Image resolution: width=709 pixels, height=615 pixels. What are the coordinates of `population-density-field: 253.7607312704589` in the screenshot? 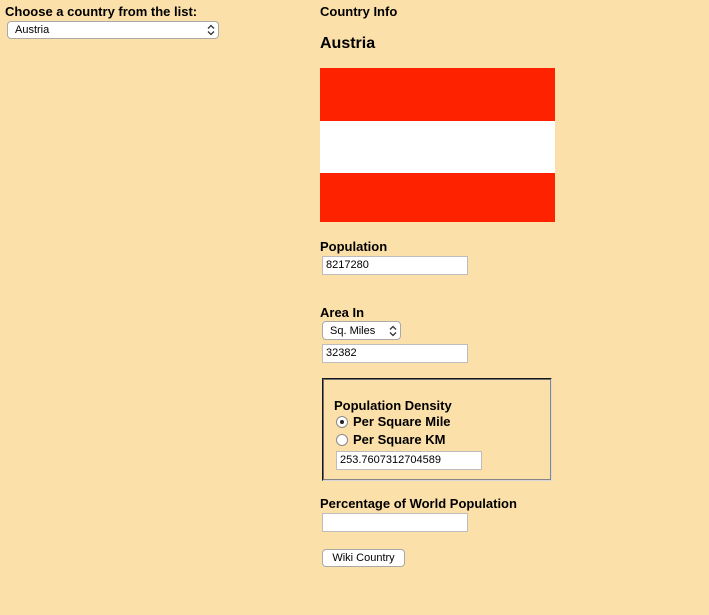 It's located at (409, 460).